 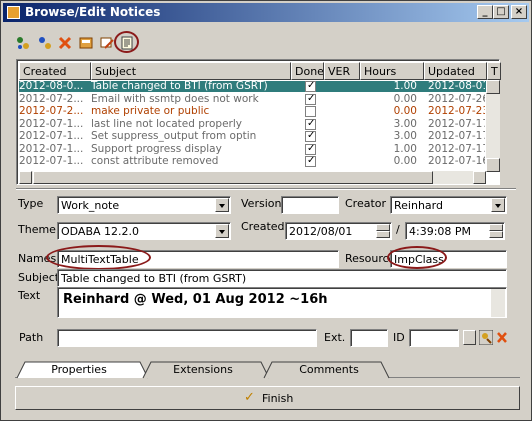 What do you see at coordinates (195, 299) in the screenshot?
I see `text-value: Reinhard @ Wed, 01 Aug 2012 ~16h` at bounding box center [195, 299].